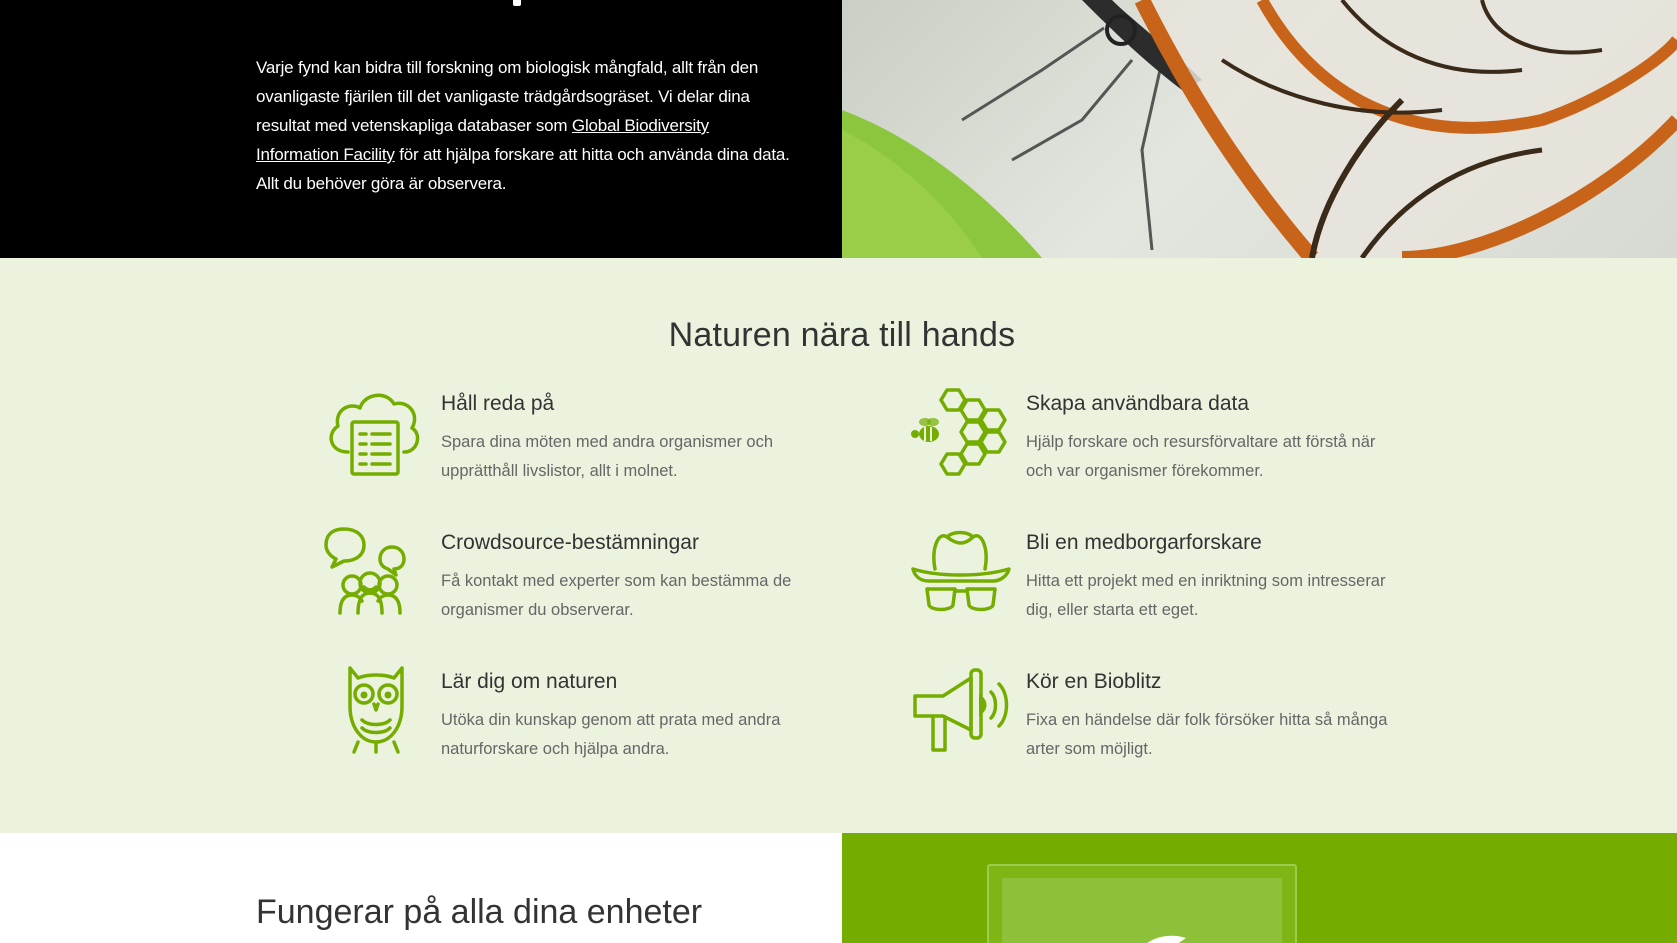 Image resolution: width=1677 pixels, height=943 pixels. I want to click on butterfly-illustration, so click(1259, 129).